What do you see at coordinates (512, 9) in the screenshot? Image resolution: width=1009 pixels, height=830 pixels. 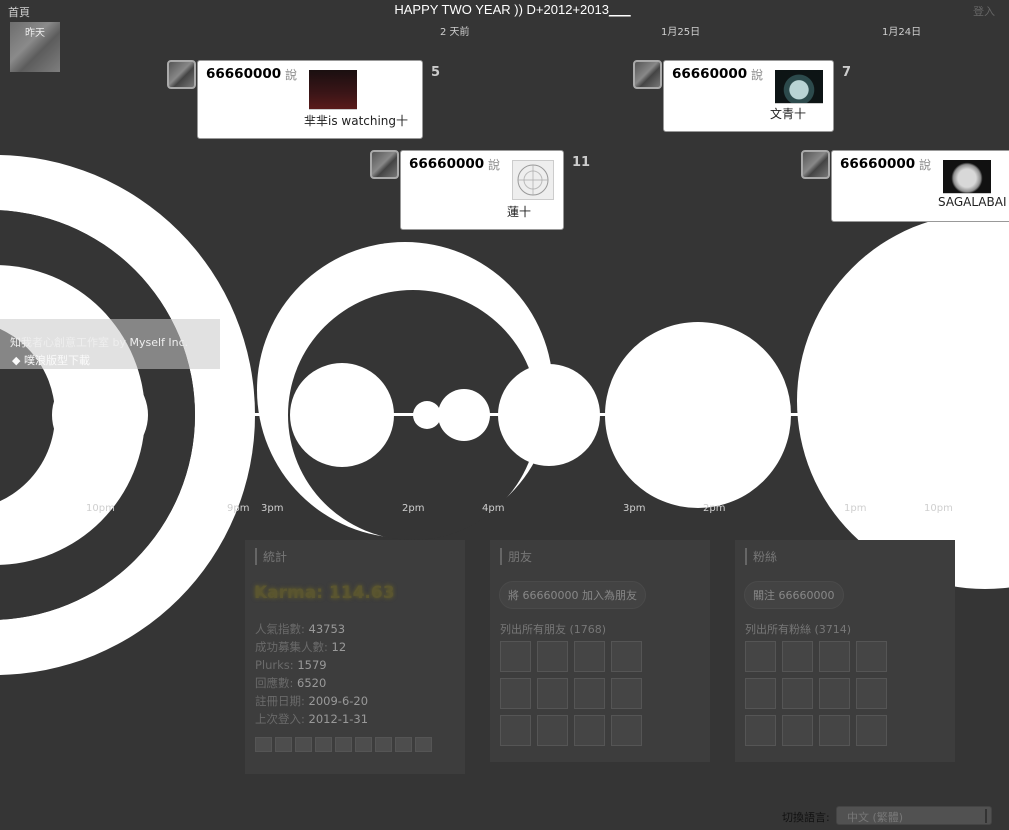 I see `page-title: HAPPY TWO YEAR )) D+2012+2013___` at bounding box center [512, 9].